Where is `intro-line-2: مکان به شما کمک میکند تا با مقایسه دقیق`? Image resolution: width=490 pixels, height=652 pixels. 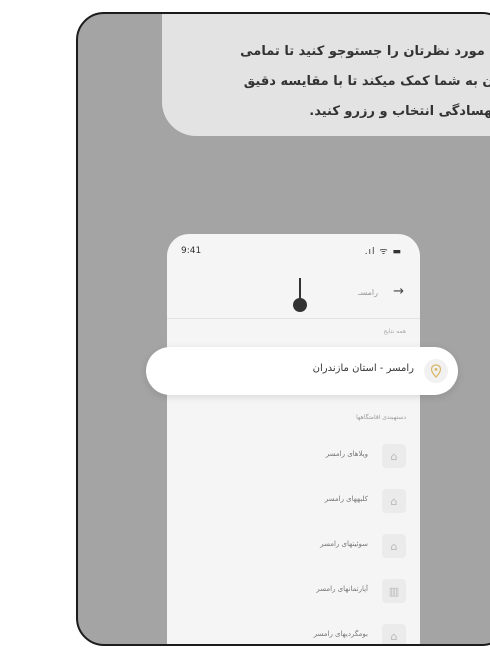 intro-line-2: مکان به شما کمک میکند تا با مقایسه دقیق is located at coordinates (366, 81).